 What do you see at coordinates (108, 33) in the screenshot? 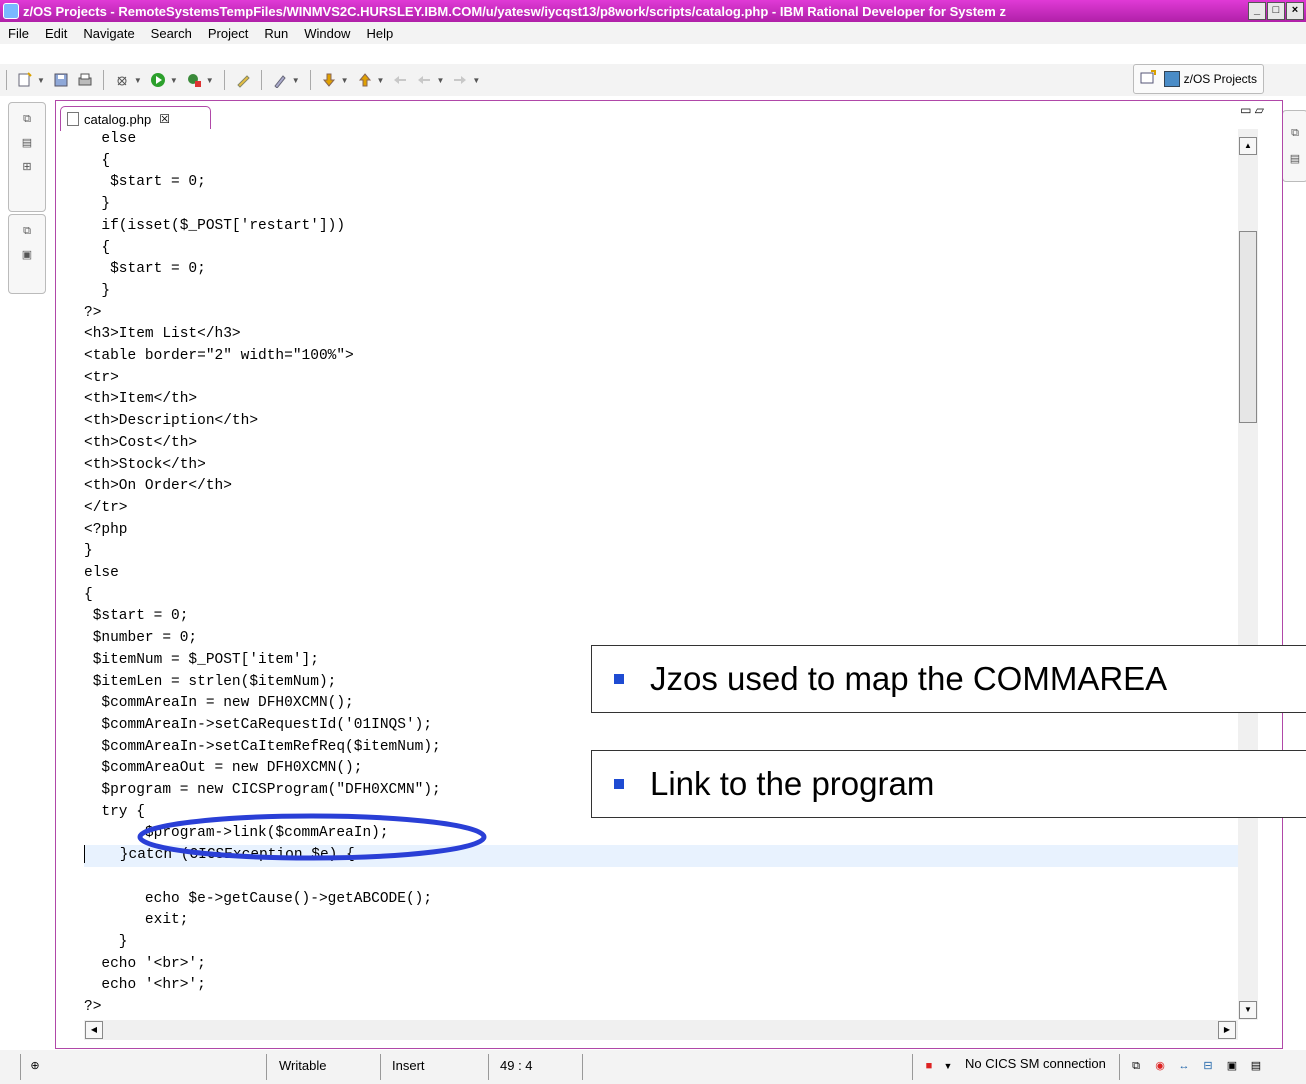
I see `menu-navigate: Navigate` at bounding box center [108, 33].